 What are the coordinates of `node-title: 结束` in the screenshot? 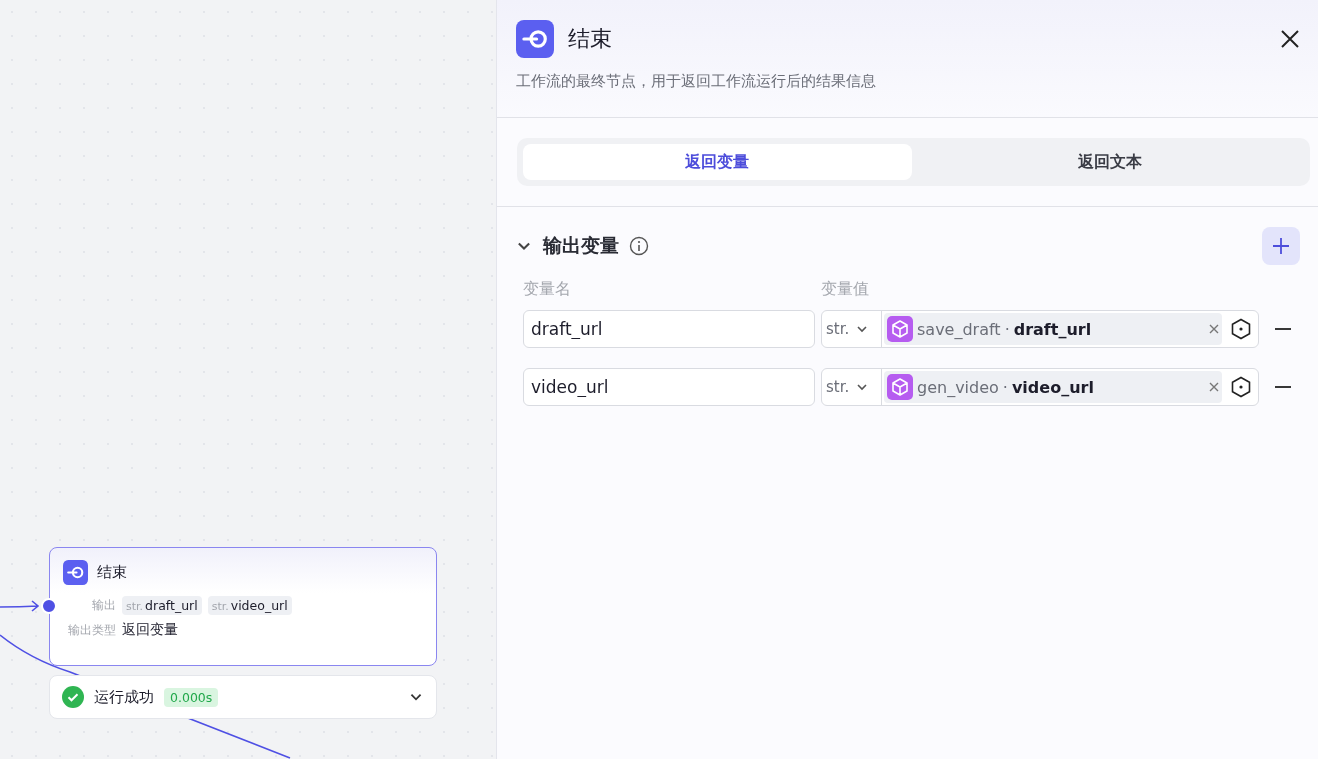 It's located at (112, 572).